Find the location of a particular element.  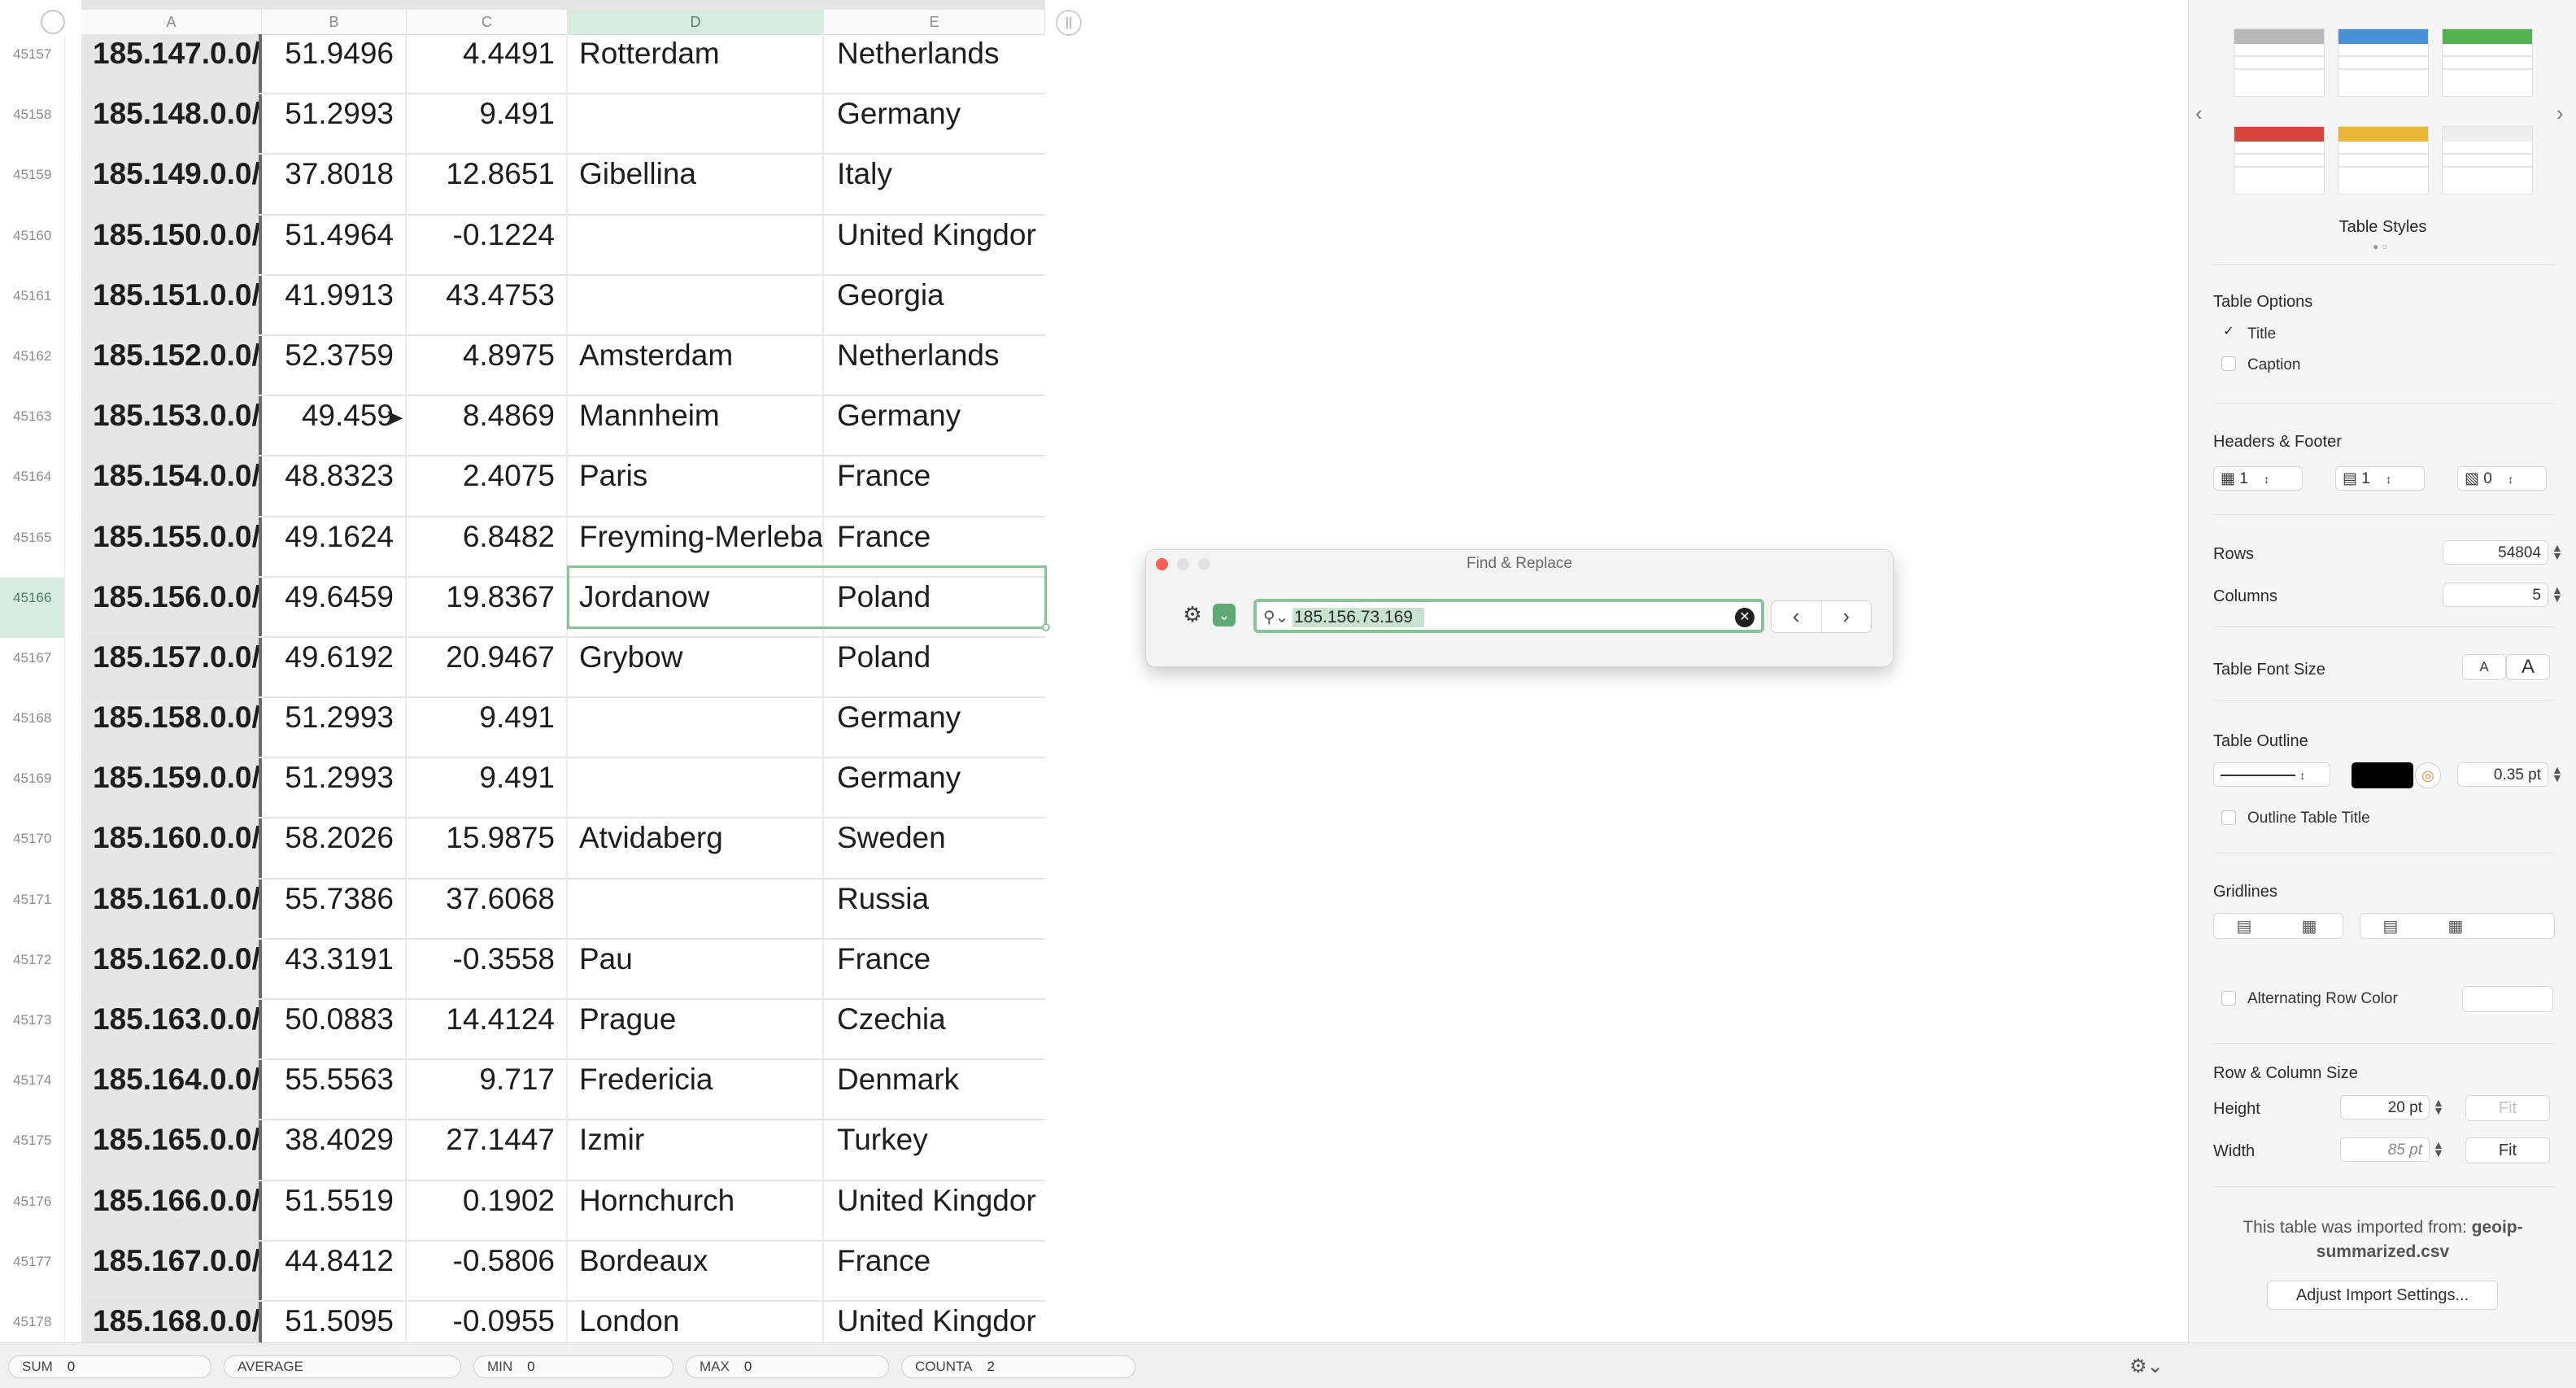

find-search-field: ⚲⌄ ✕ is located at coordinates (1508, 616).